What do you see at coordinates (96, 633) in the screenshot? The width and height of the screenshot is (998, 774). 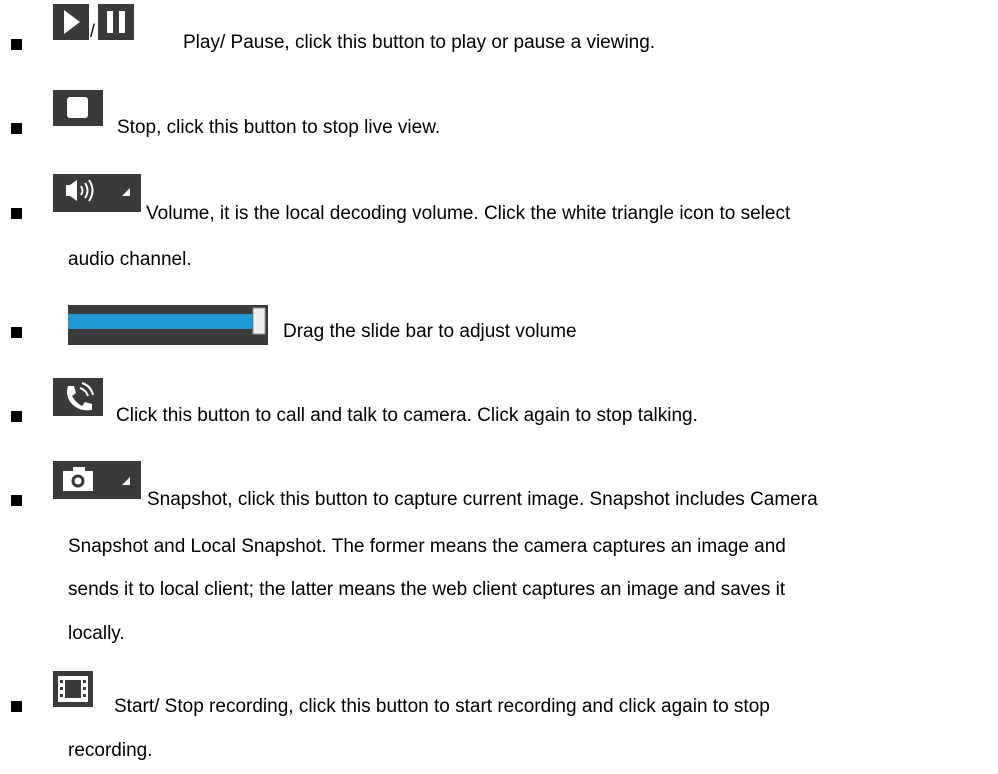 I see `item-text-continued: locally.` at bounding box center [96, 633].